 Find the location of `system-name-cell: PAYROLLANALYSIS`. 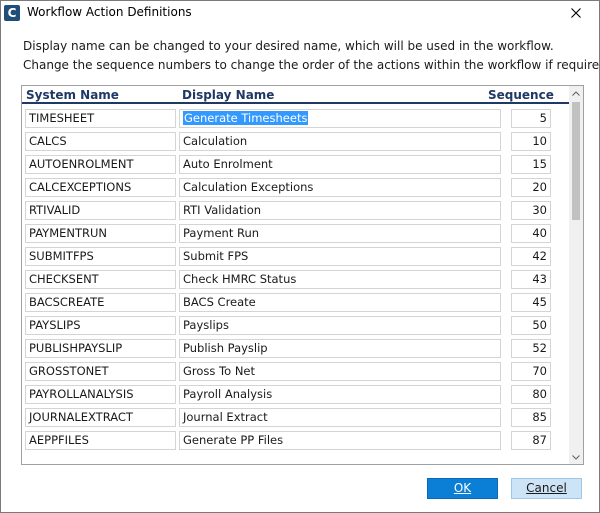

system-name-cell: PAYROLLANALYSIS is located at coordinates (100, 394).